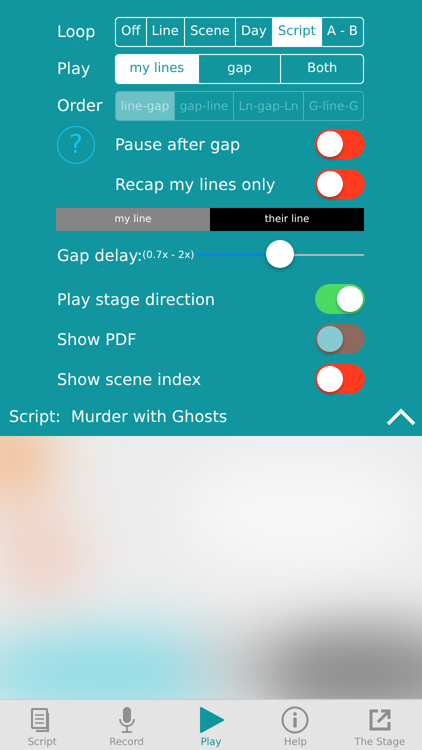 Image resolution: width=422 pixels, height=750 pixels. I want to click on legend-label: their line, so click(287, 219).